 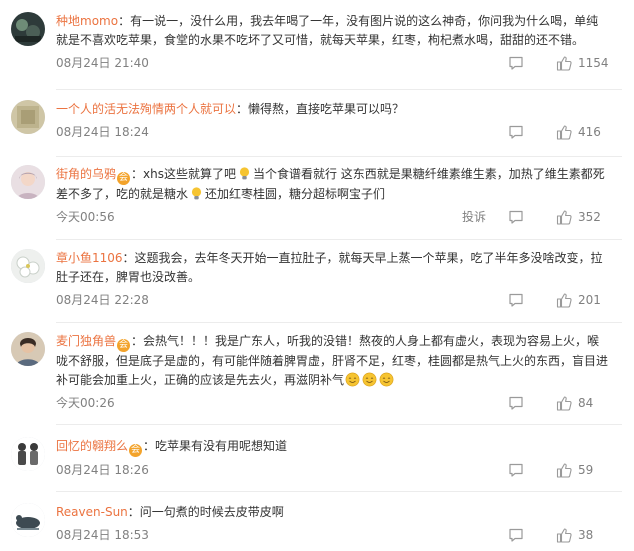 I want to click on comment-text: 一个人的活无法殉情两个人就可以：懒得熬，直接吃苹果可以吗？, so click(x=333, y=109).